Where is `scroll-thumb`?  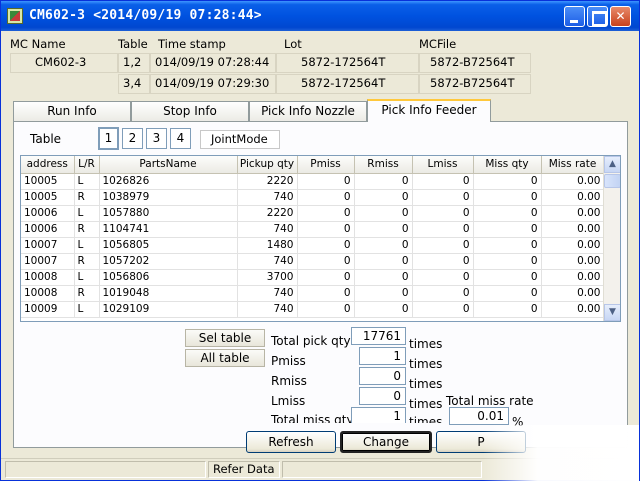 scroll-thumb is located at coordinates (612, 181).